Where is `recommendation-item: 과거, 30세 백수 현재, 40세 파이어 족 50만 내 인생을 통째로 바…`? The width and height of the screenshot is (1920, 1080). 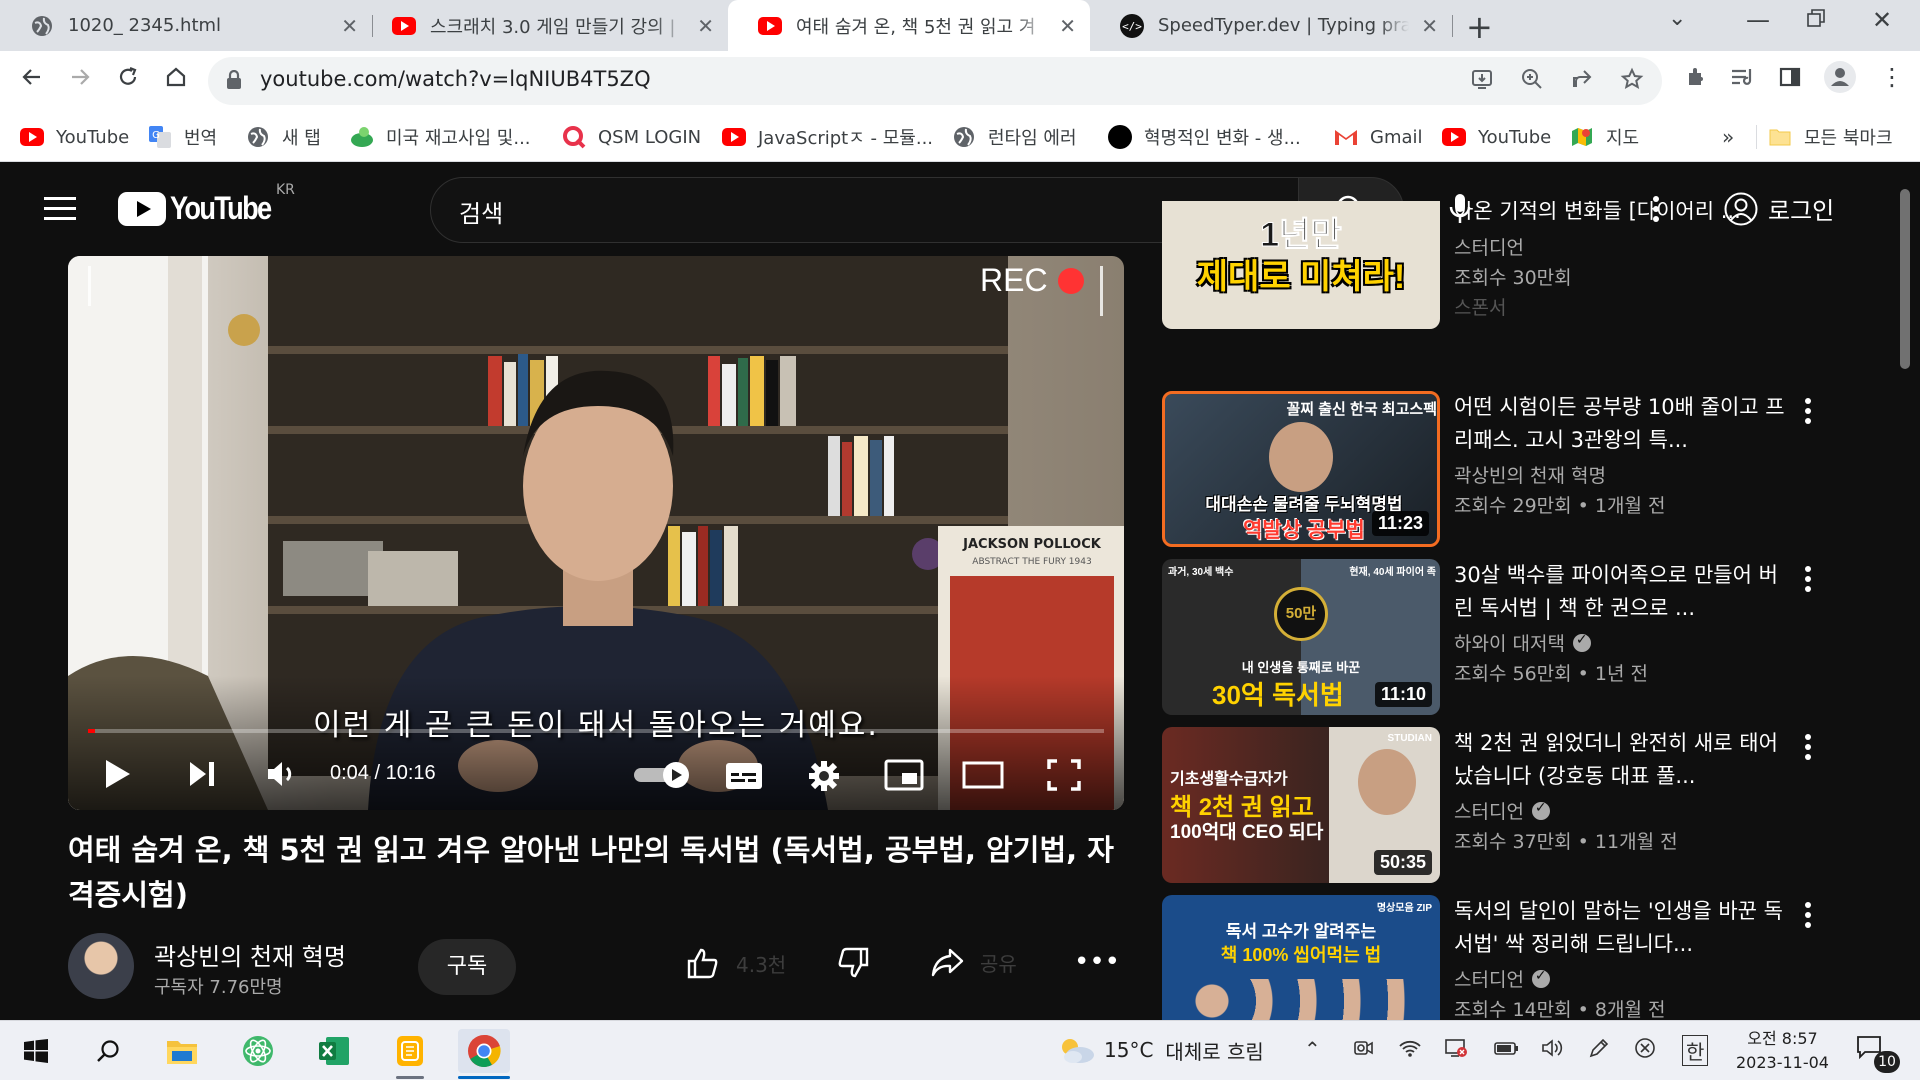 recommendation-item: 과거, 30세 백수 현재, 40세 파이어 족 50만 내 인생을 통째로 바… is located at coordinates (1502, 637).